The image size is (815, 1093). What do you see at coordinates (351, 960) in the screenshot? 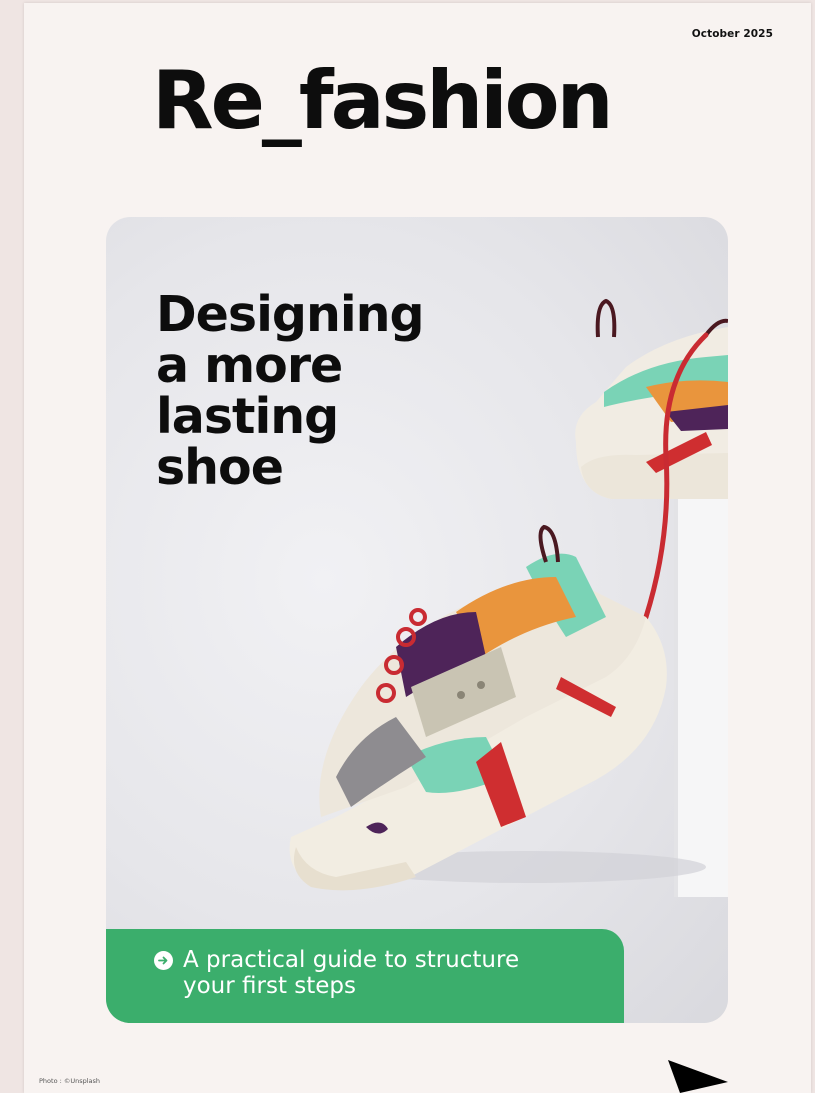
I see `callout-line: A practical guide to structure` at bounding box center [351, 960].